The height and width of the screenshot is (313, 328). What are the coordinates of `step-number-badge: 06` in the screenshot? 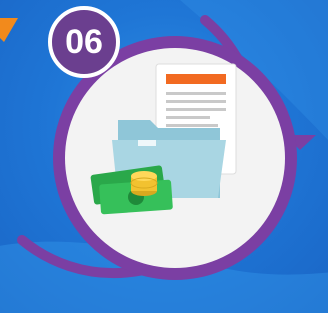 It's located at (84, 42).